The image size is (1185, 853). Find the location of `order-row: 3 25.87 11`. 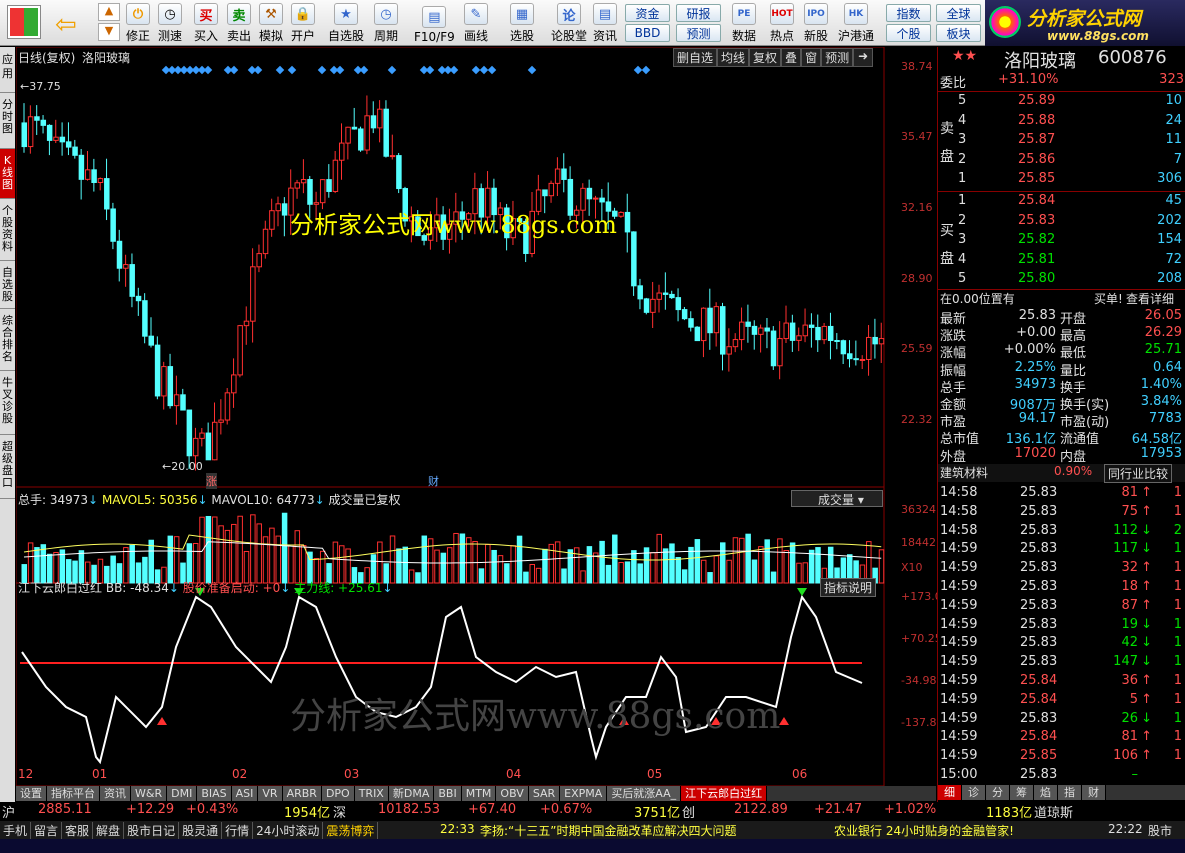

order-row: 3 25.87 11 is located at coordinates (1061, 141).